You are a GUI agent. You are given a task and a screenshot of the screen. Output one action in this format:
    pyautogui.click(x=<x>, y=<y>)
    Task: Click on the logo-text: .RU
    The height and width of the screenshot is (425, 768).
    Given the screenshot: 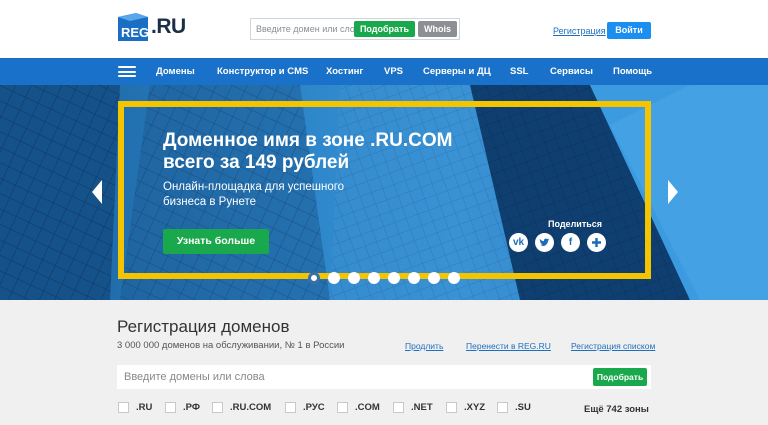 What is the action you would take?
    pyautogui.click(x=168, y=26)
    